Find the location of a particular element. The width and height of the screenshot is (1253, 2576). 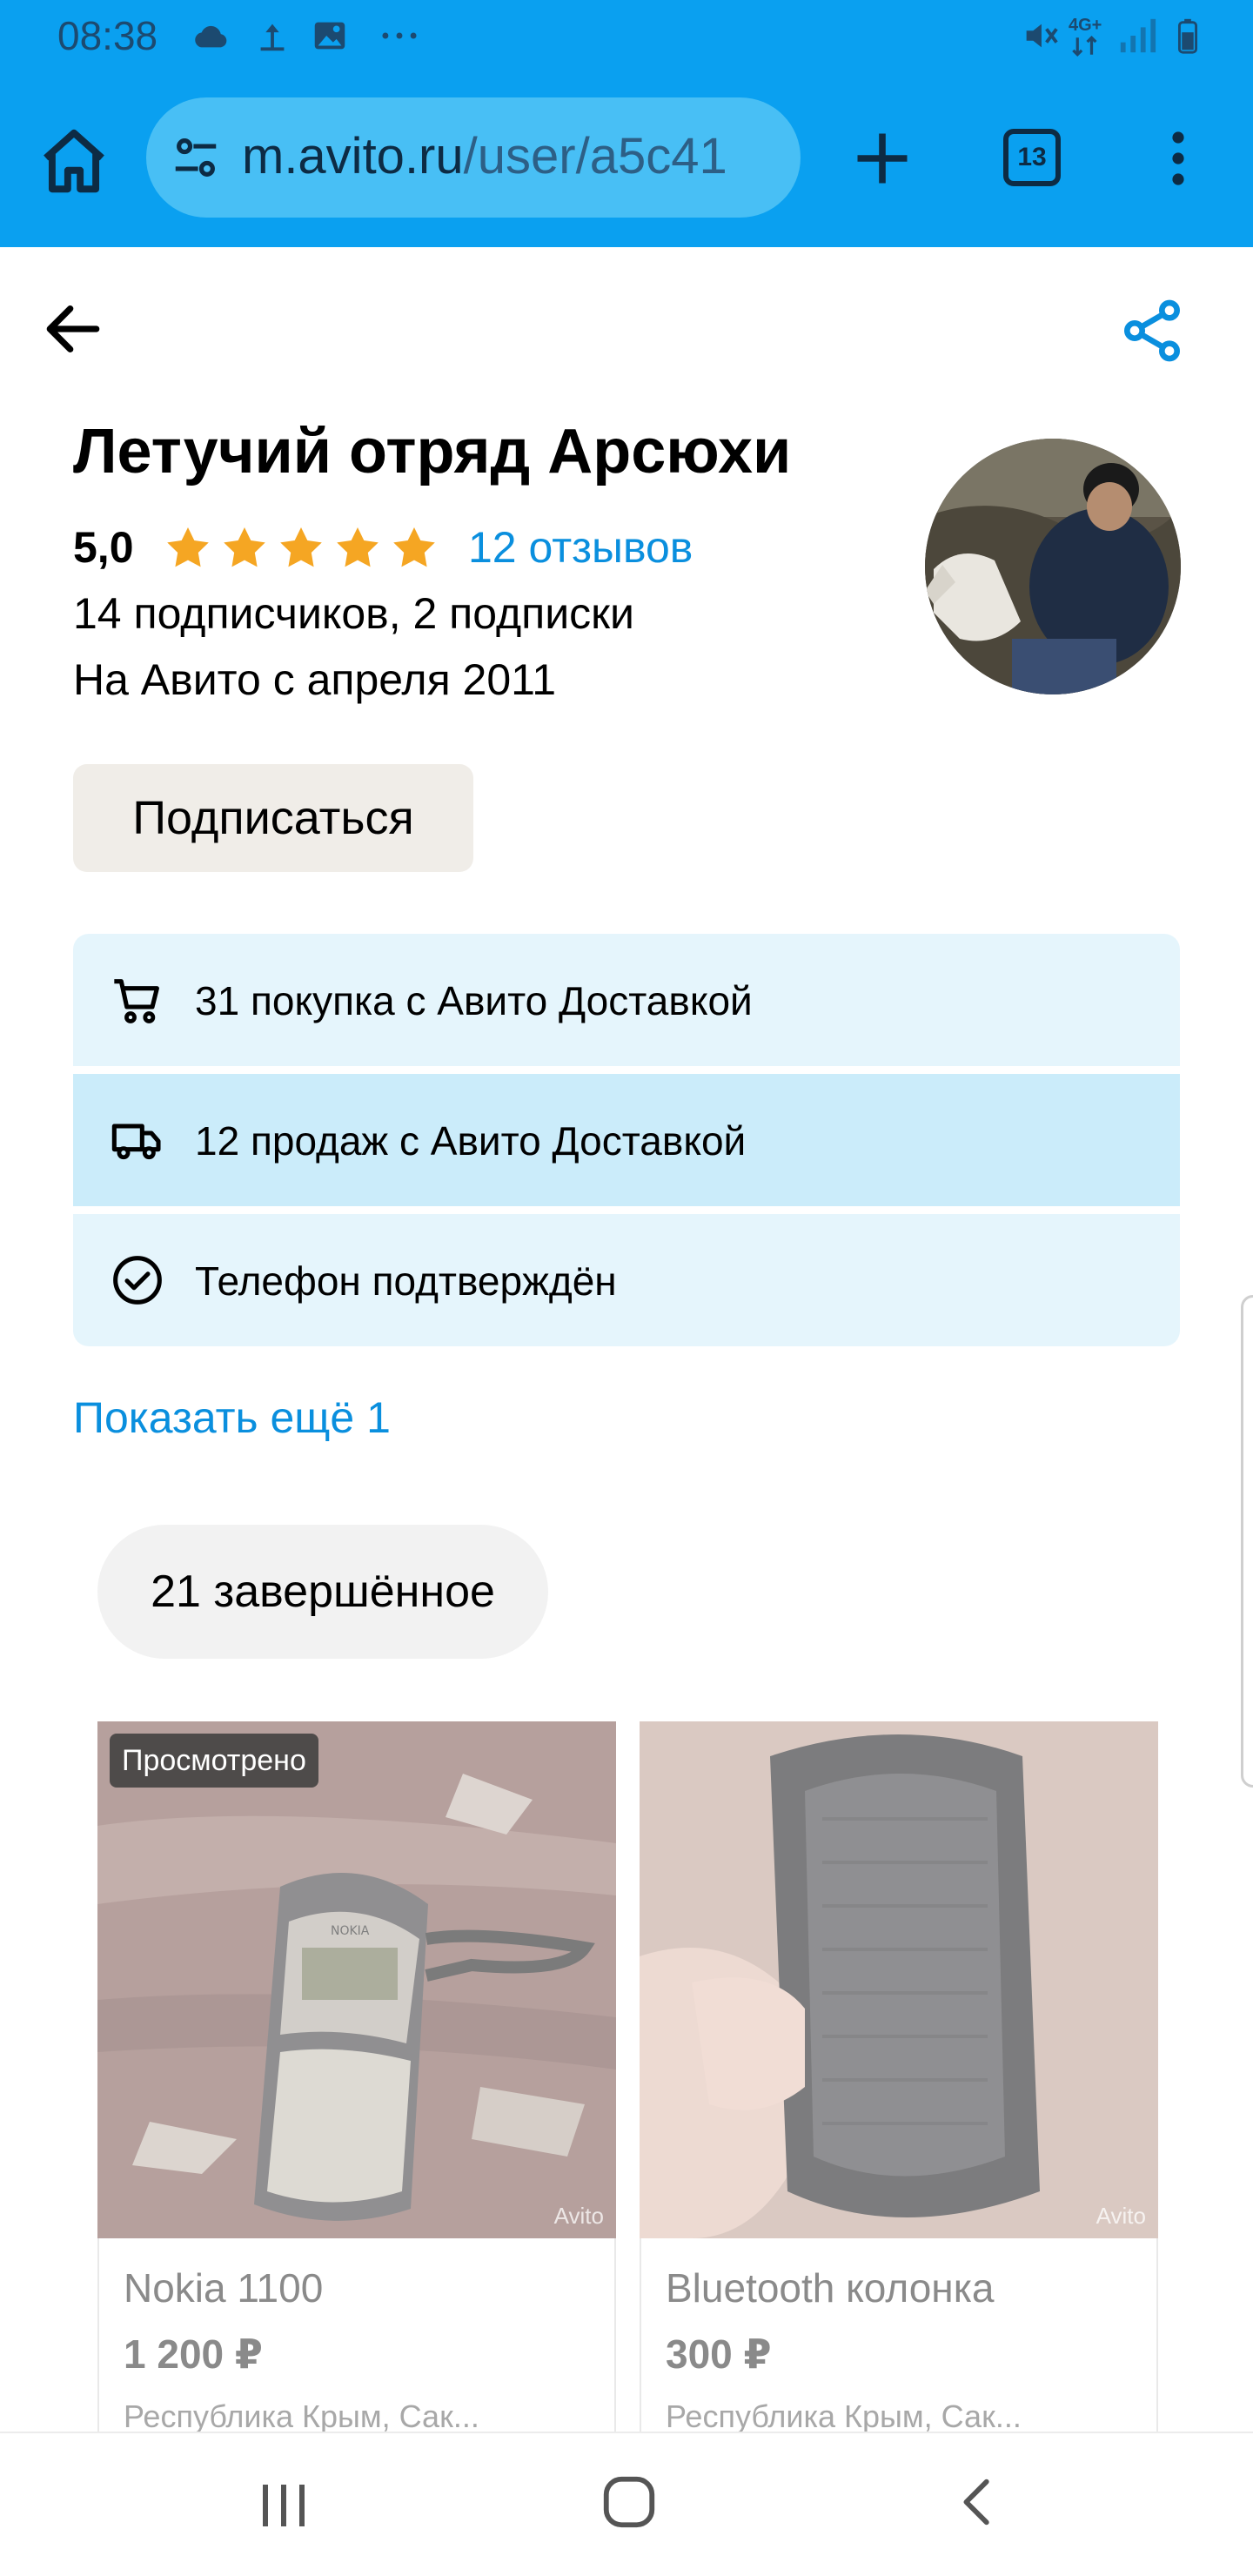

more-dots-icon is located at coordinates (399, 35).